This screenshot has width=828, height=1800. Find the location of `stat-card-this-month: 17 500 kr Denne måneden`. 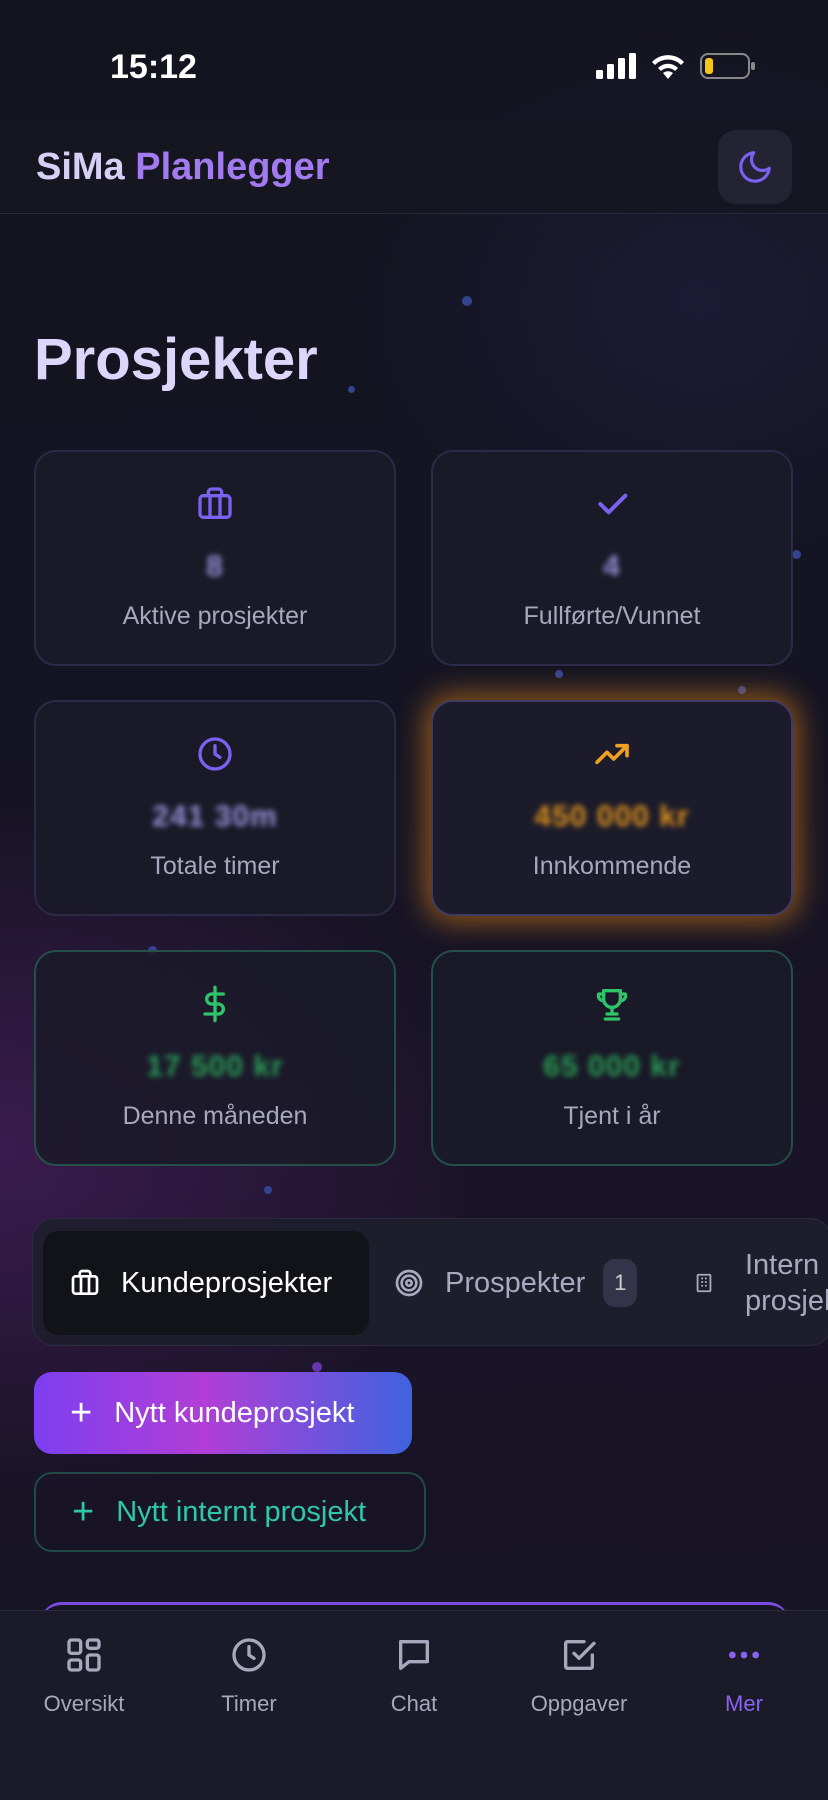

stat-card-this-month: 17 500 kr Denne måneden is located at coordinates (215, 1058).